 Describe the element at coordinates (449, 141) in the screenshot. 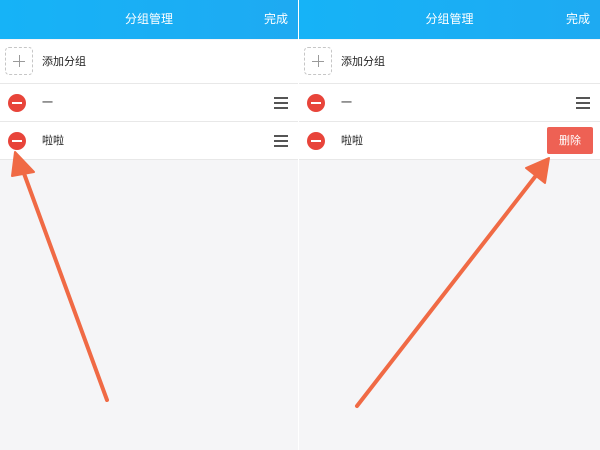

I see `group-row: 啦啦 删除` at that location.